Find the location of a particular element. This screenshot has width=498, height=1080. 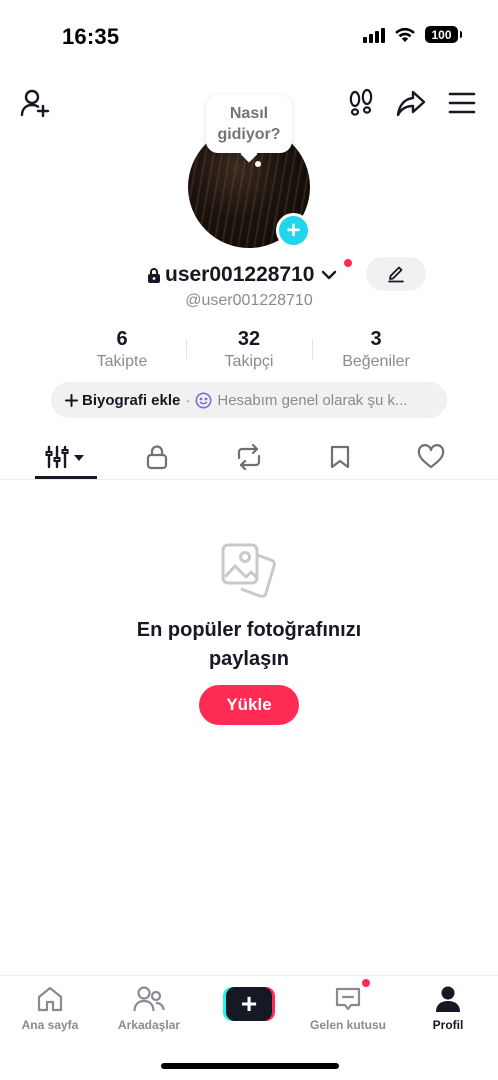

bubble-dot is located at coordinates (258, 164).